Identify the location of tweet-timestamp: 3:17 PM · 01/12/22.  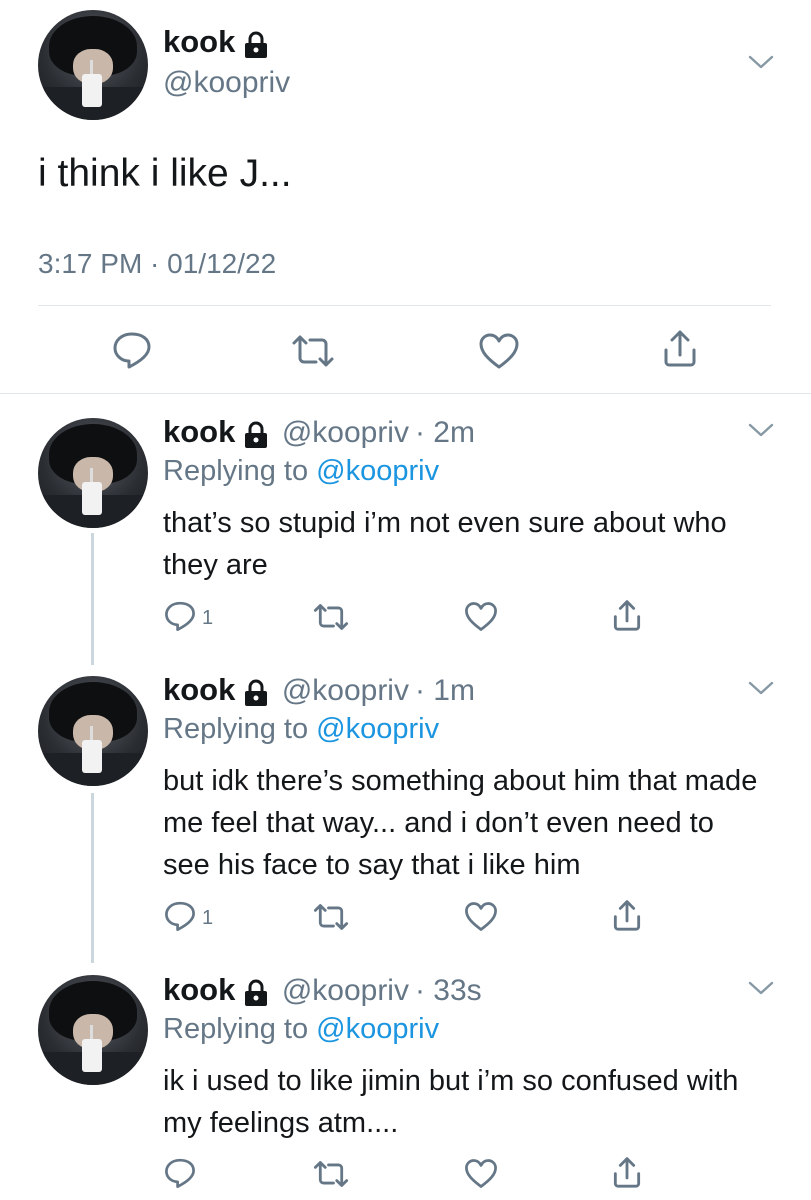
(157, 264).